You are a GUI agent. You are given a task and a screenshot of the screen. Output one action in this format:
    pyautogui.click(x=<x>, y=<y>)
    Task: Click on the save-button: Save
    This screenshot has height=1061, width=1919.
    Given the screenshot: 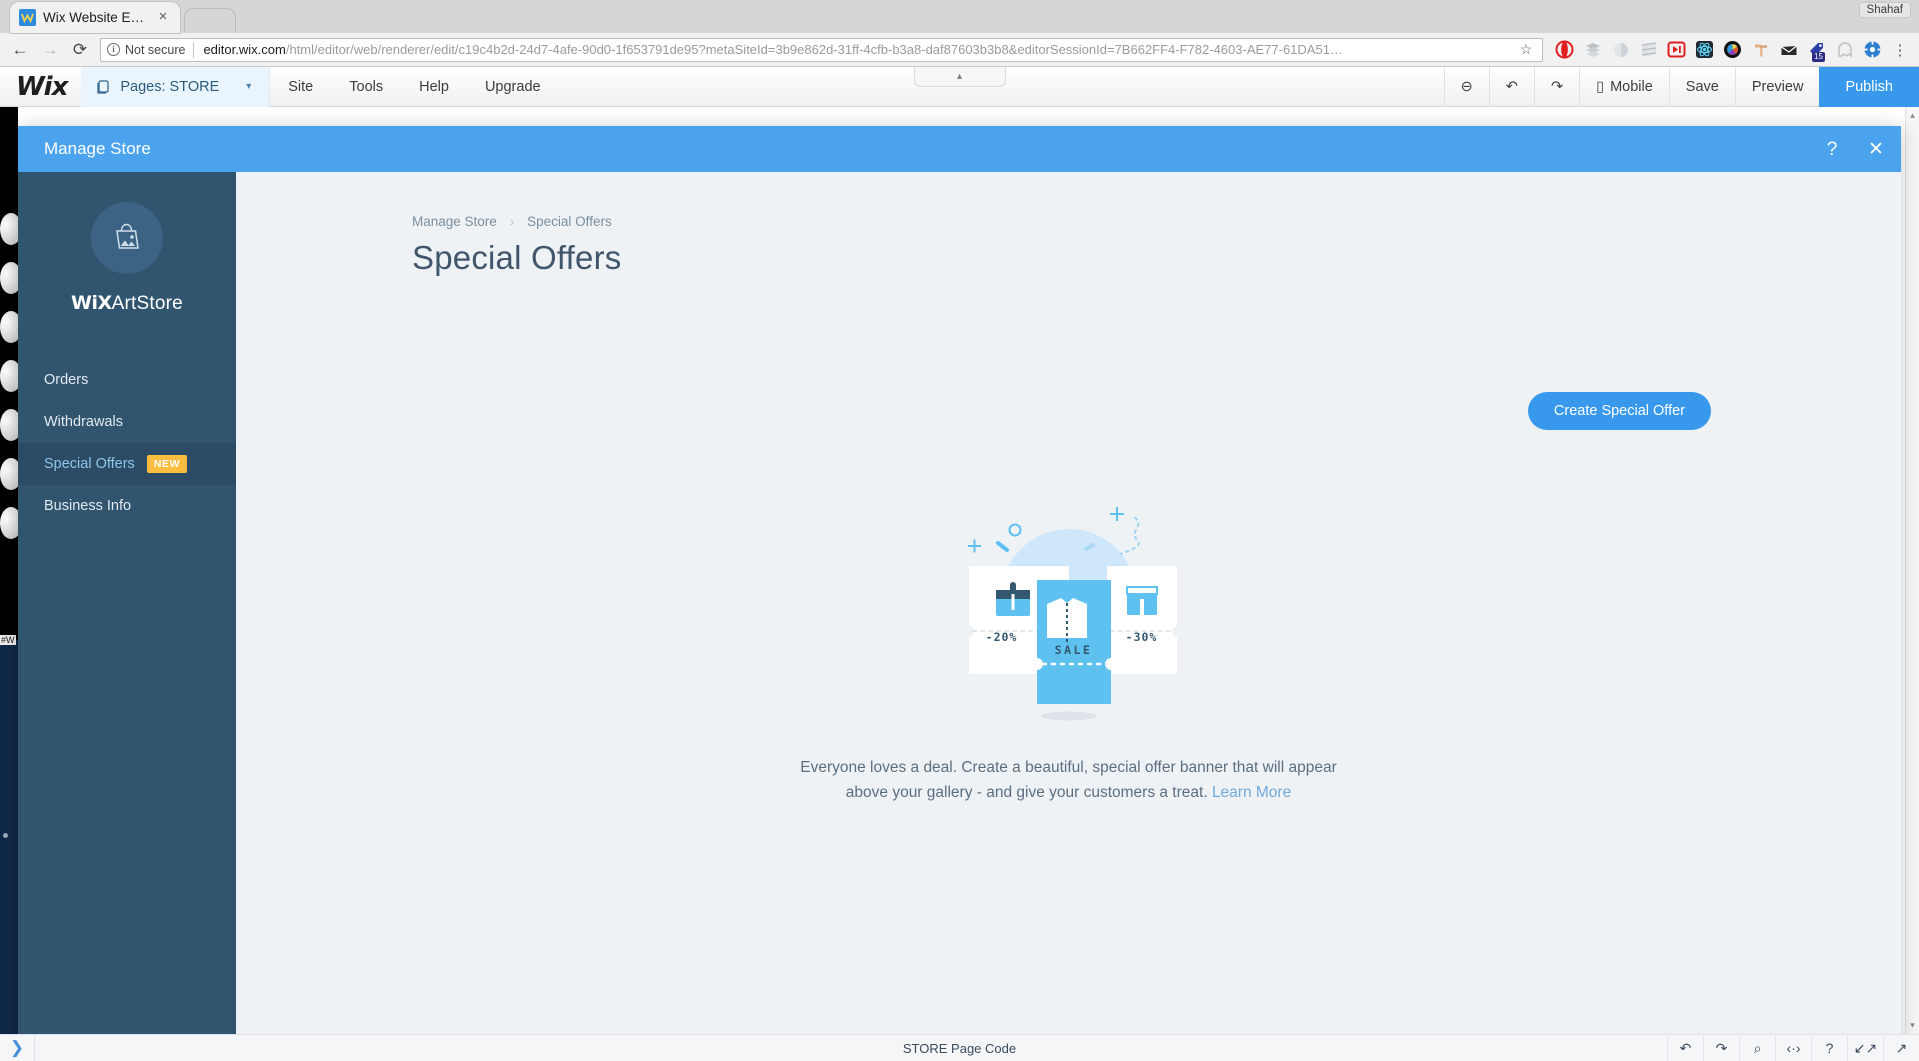 What is the action you would take?
    pyautogui.click(x=1701, y=87)
    